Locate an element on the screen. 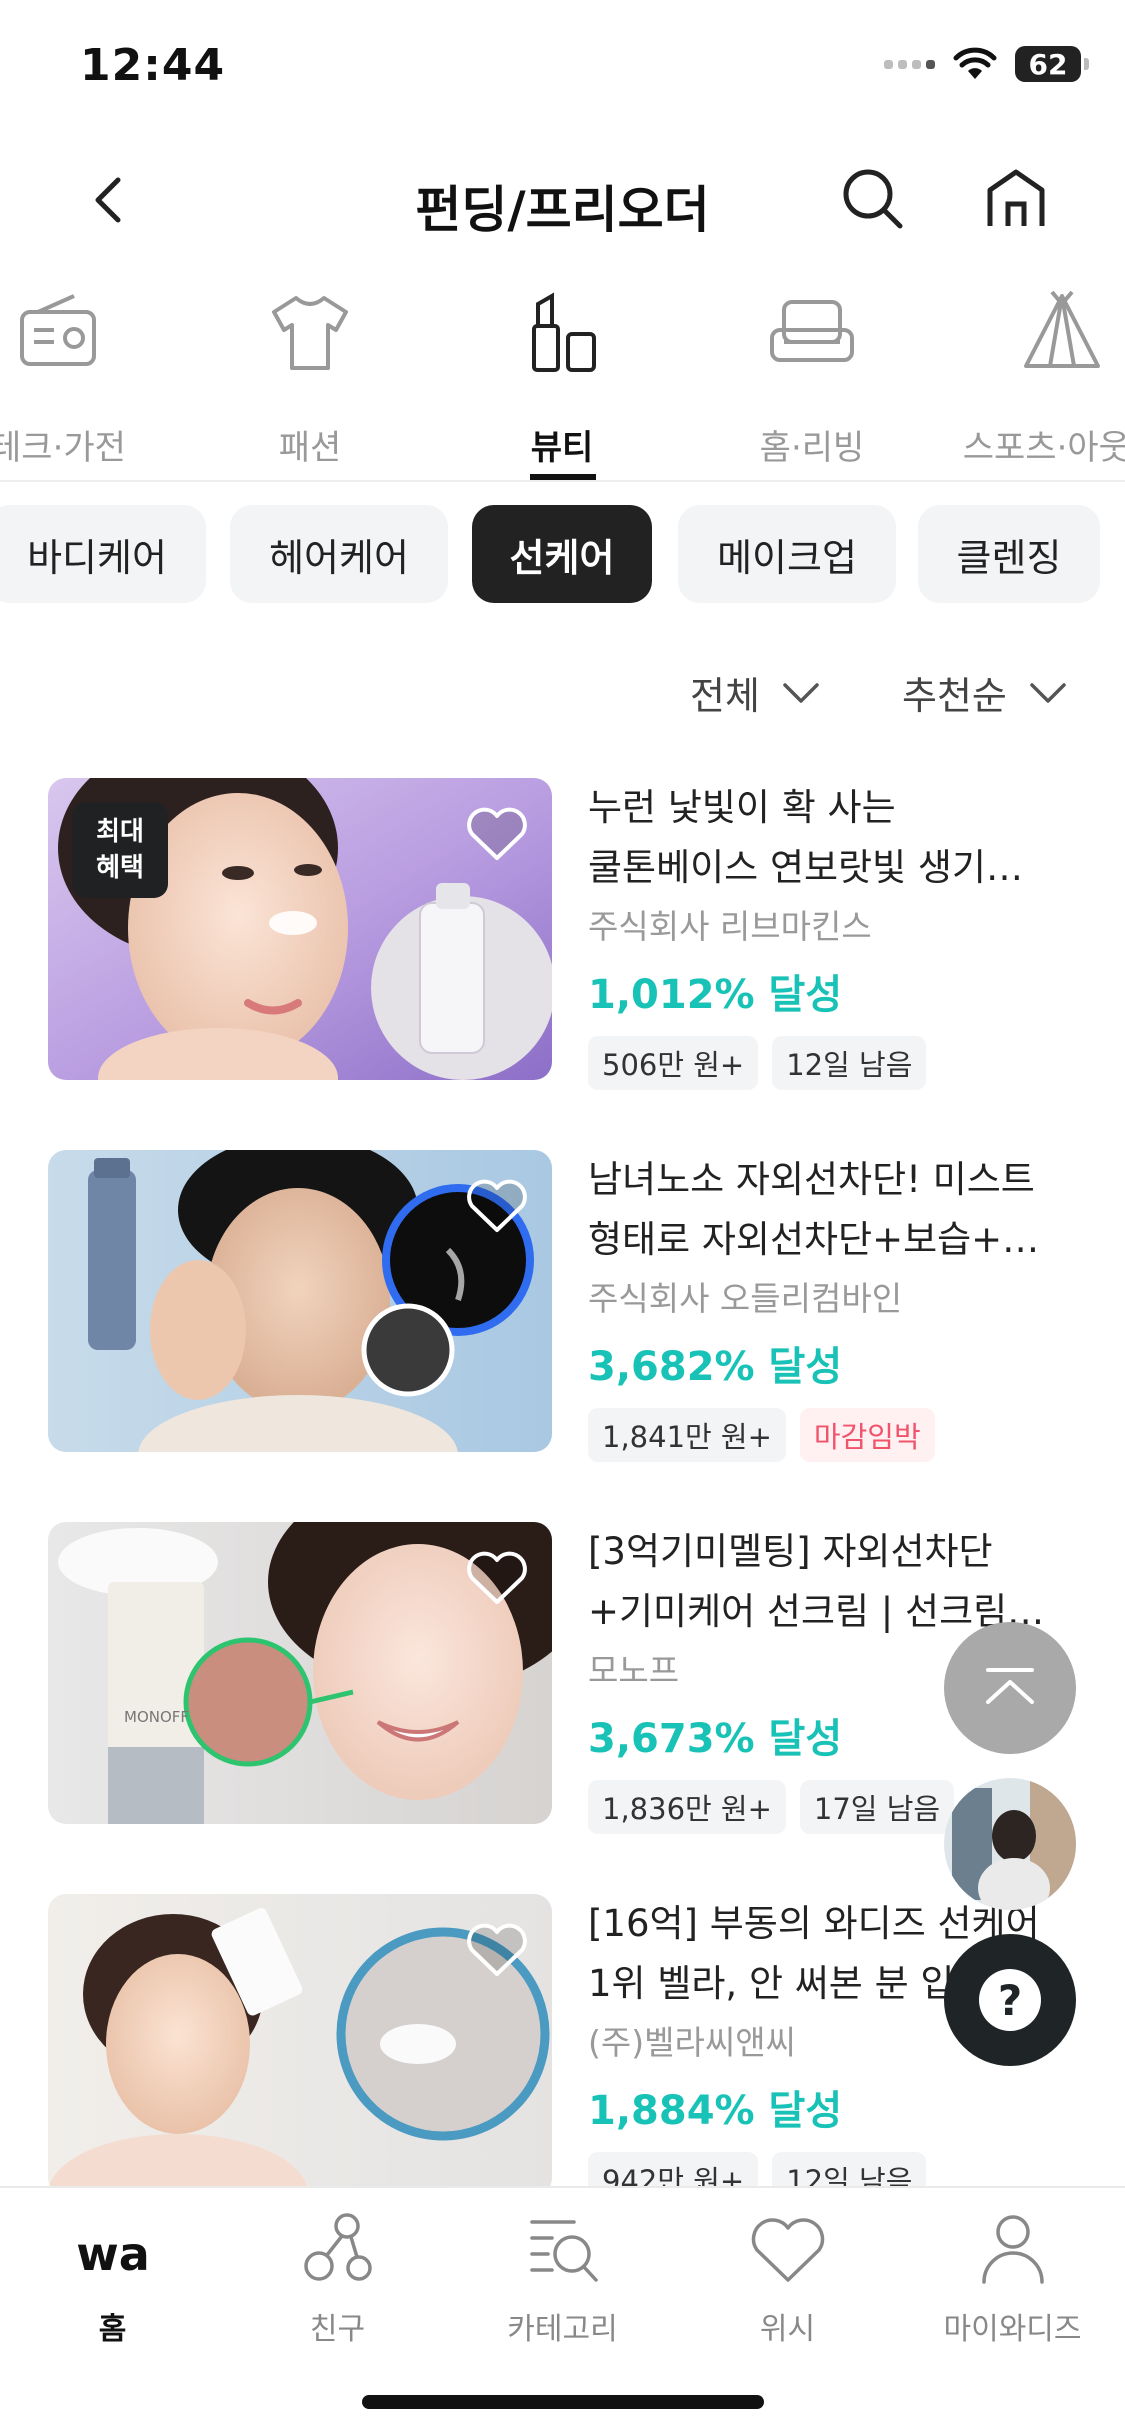 This screenshot has height=2436, width=1125. live-thumbnail-icon is located at coordinates (1010, 1844).